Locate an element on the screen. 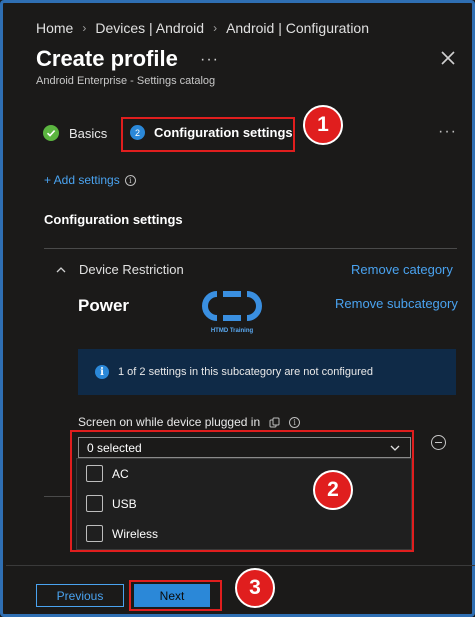  info-filled-icon: i is located at coordinates (102, 372).